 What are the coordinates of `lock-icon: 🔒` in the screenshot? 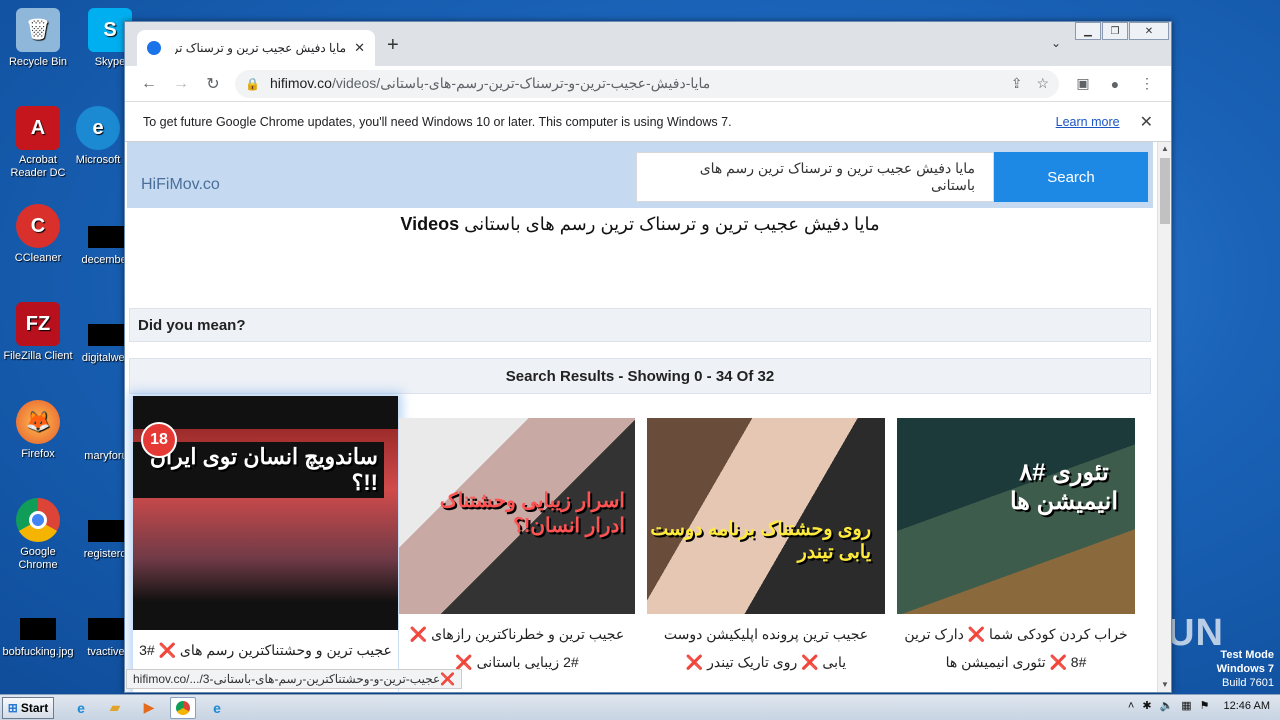 It's located at (252, 84).